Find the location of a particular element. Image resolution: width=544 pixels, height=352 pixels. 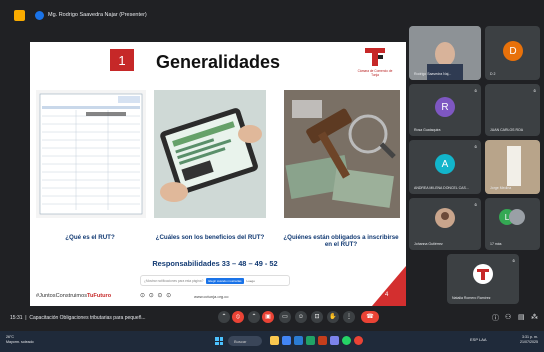

captions-button: ▭ is located at coordinates (285, 317).